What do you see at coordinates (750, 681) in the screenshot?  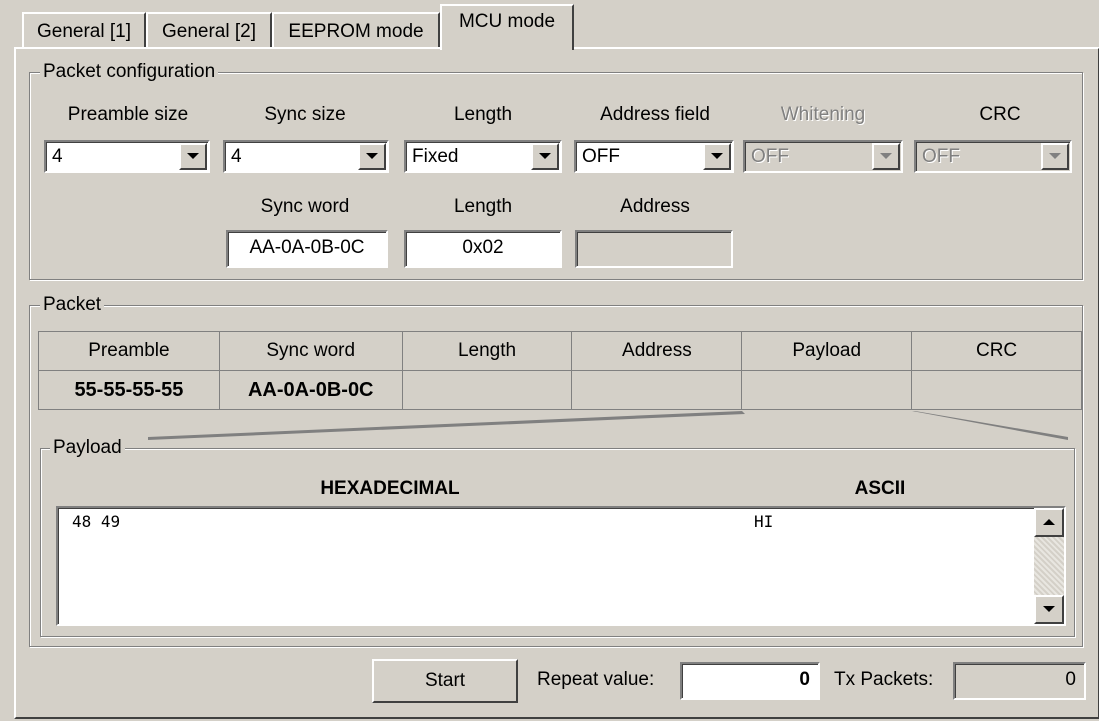 I see `repeat-value-input: 0` at bounding box center [750, 681].